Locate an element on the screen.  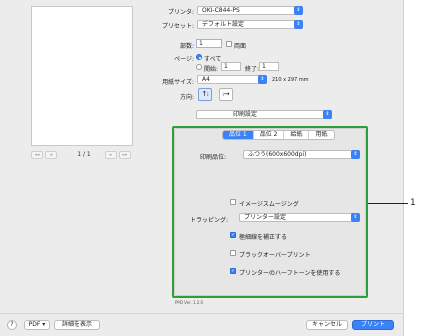
callout-number: 1 is located at coordinates (413, 203).